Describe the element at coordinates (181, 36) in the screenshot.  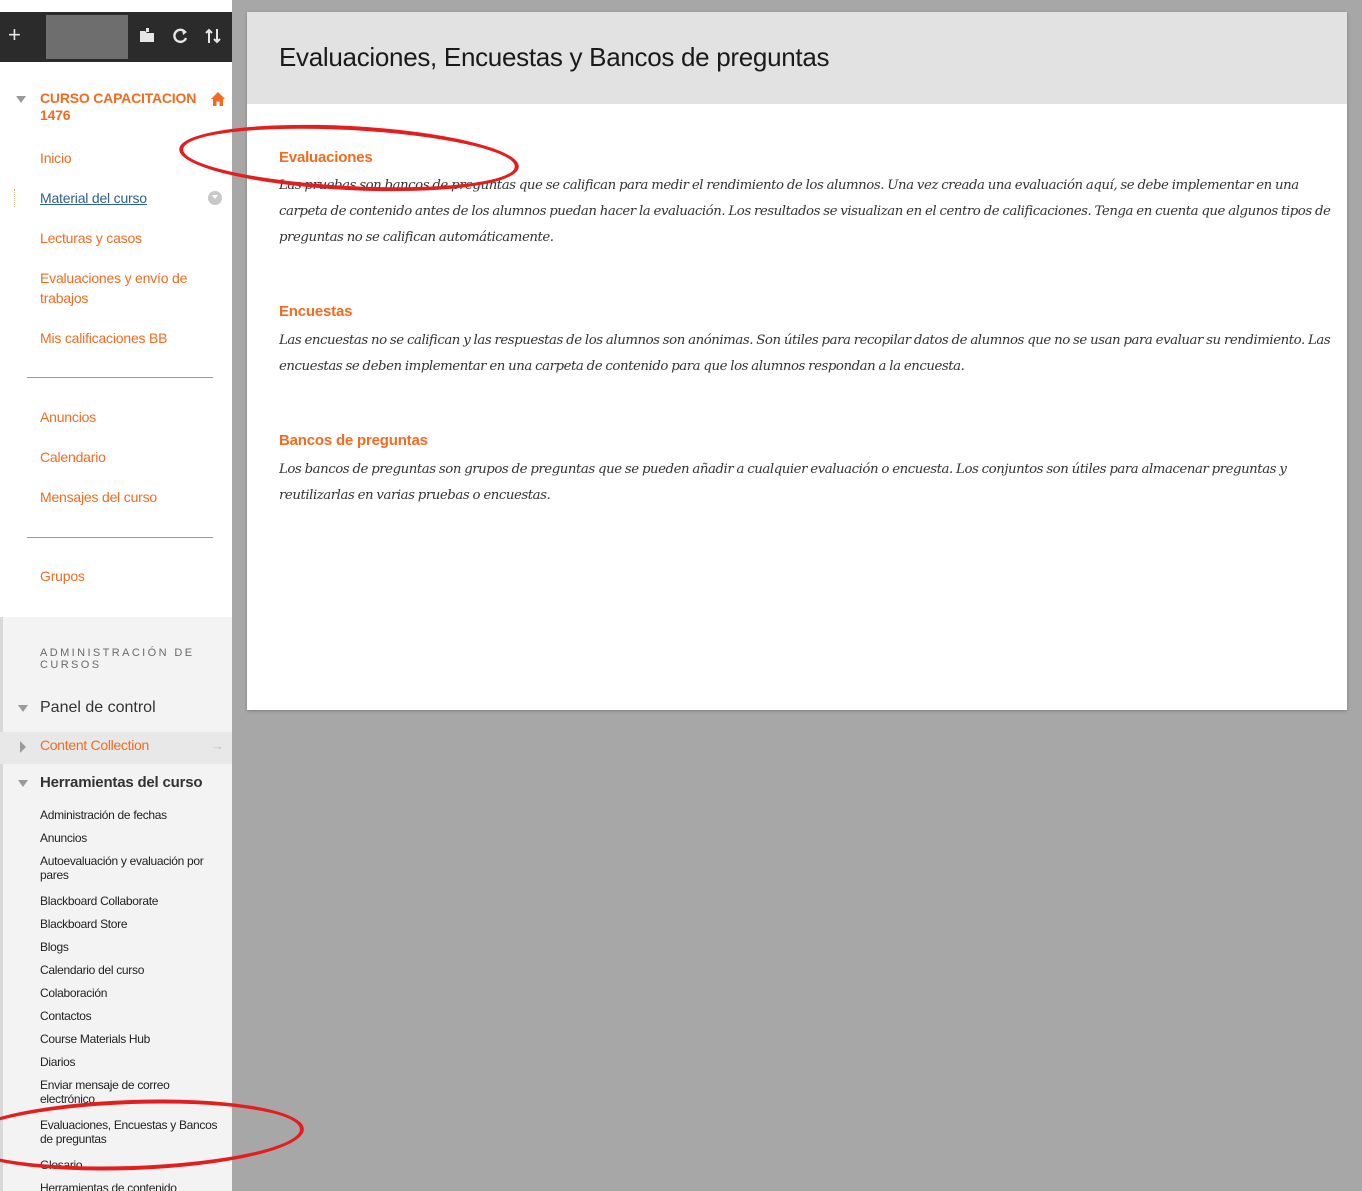
I see `refresh-icon` at that location.